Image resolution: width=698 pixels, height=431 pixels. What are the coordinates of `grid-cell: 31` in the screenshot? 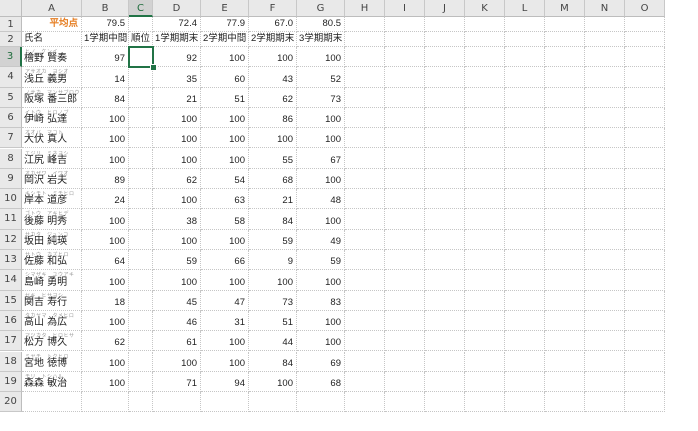 It's located at (225, 321).